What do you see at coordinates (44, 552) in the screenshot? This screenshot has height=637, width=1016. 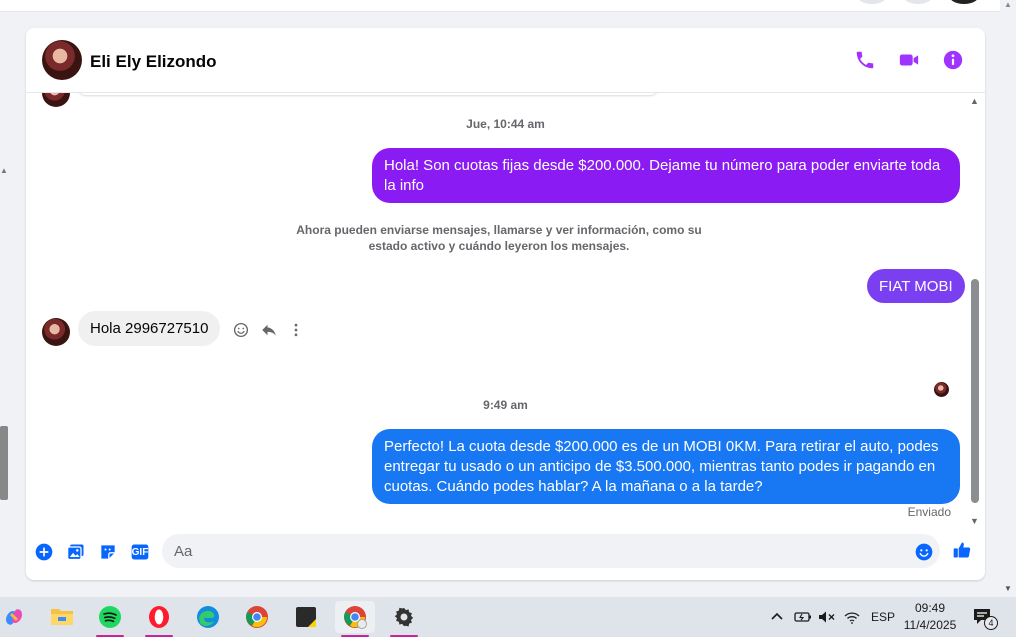 I see `plus-icon` at bounding box center [44, 552].